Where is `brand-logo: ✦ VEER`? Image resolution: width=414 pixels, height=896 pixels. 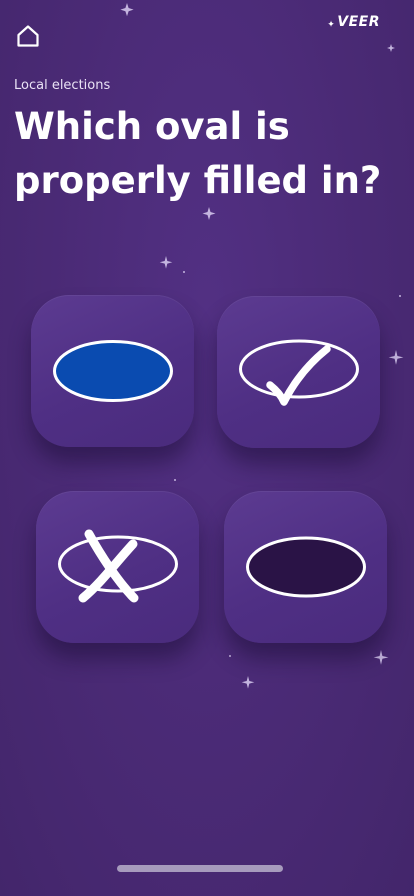
brand-logo: ✦ VEER is located at coordinates (353, 22).